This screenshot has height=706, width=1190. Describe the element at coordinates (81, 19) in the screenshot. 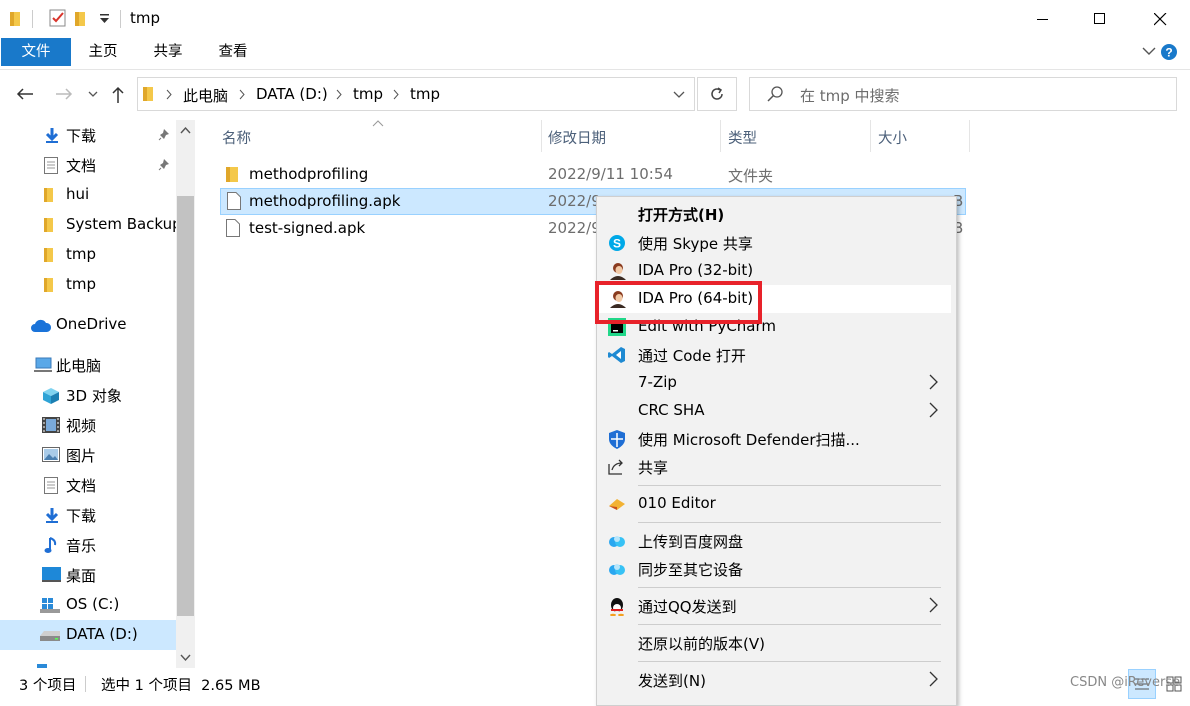

I see `new-folder-icon` at that location.